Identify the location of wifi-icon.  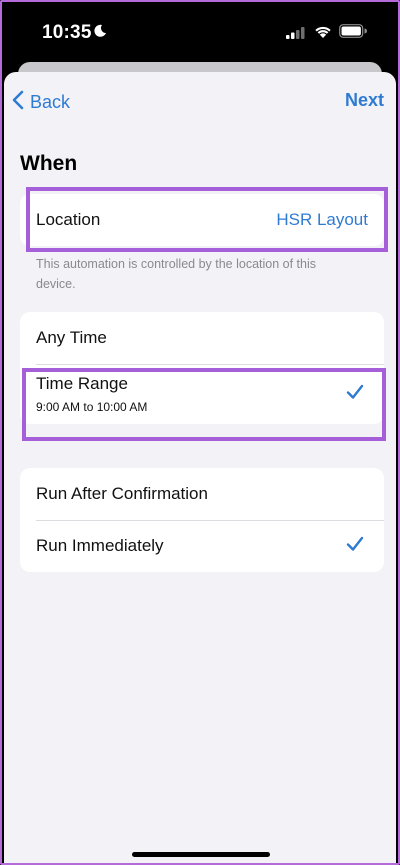
(323, 34).